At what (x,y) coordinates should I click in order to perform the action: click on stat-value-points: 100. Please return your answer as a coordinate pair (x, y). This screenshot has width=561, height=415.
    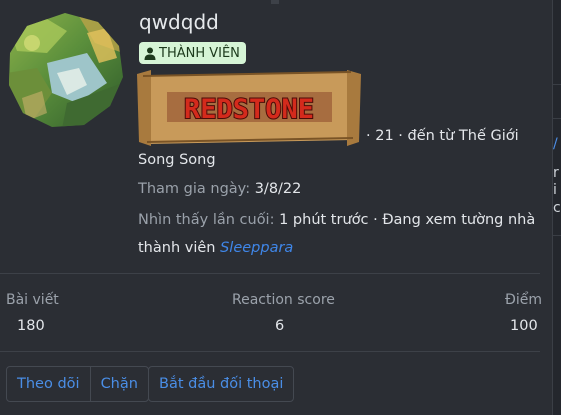
    Looking at the image, I should click on (524, 326).